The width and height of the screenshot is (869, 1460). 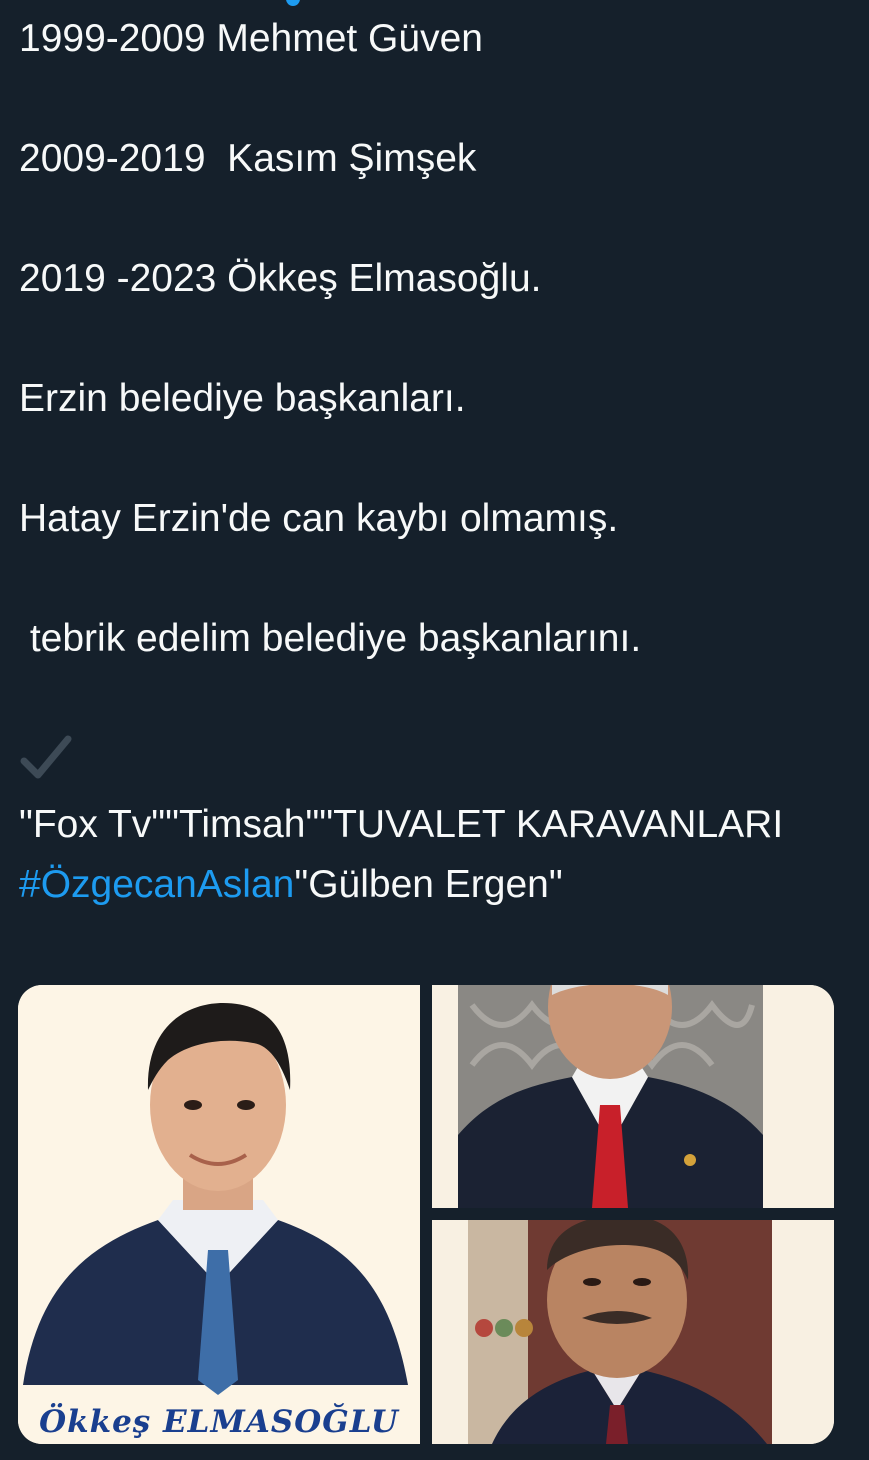 I want to click on tweet-line: Erzin belediye başkanları., so click(x=242, y=398).